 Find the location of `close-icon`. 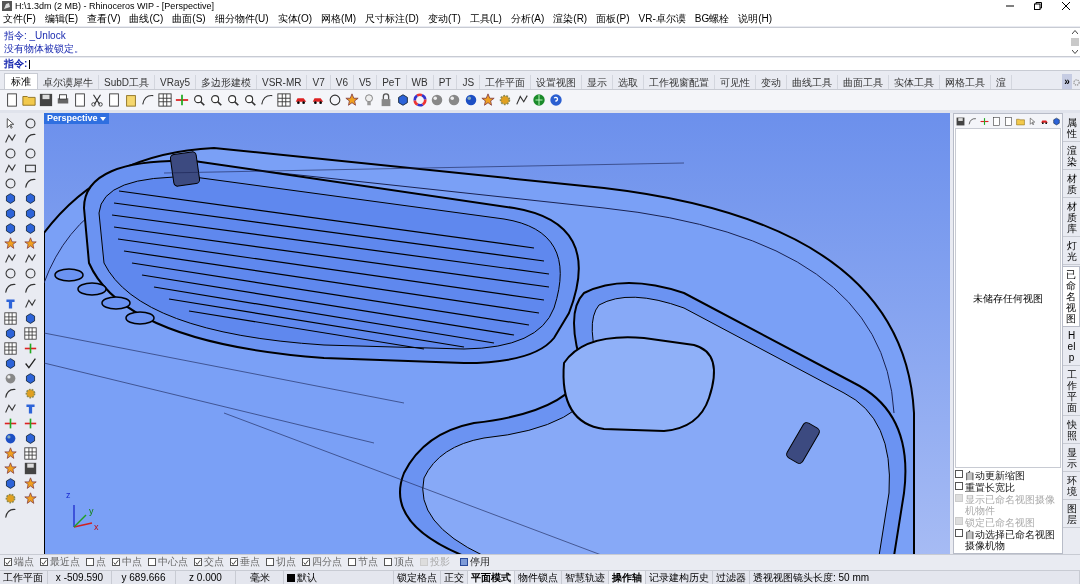

close-icon is located at coordinates (1066, 6).